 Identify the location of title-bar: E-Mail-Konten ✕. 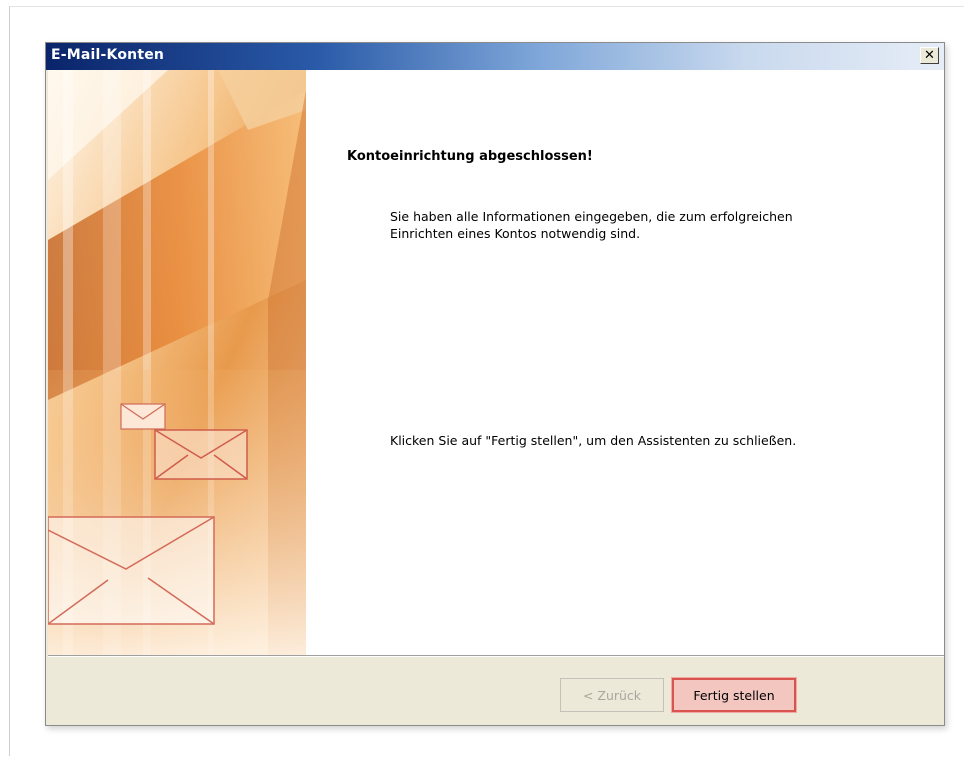
(495, 56).